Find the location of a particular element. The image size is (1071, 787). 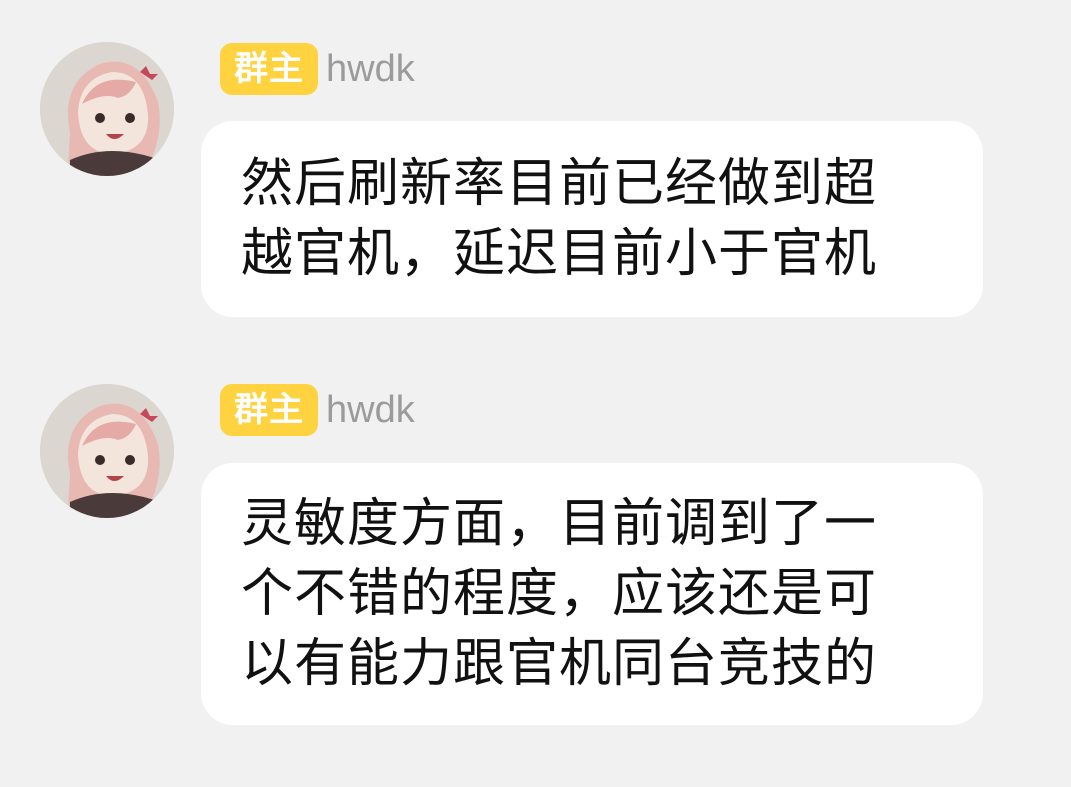

message-header: 群主 hwdk is located at coordinates (317, 410).